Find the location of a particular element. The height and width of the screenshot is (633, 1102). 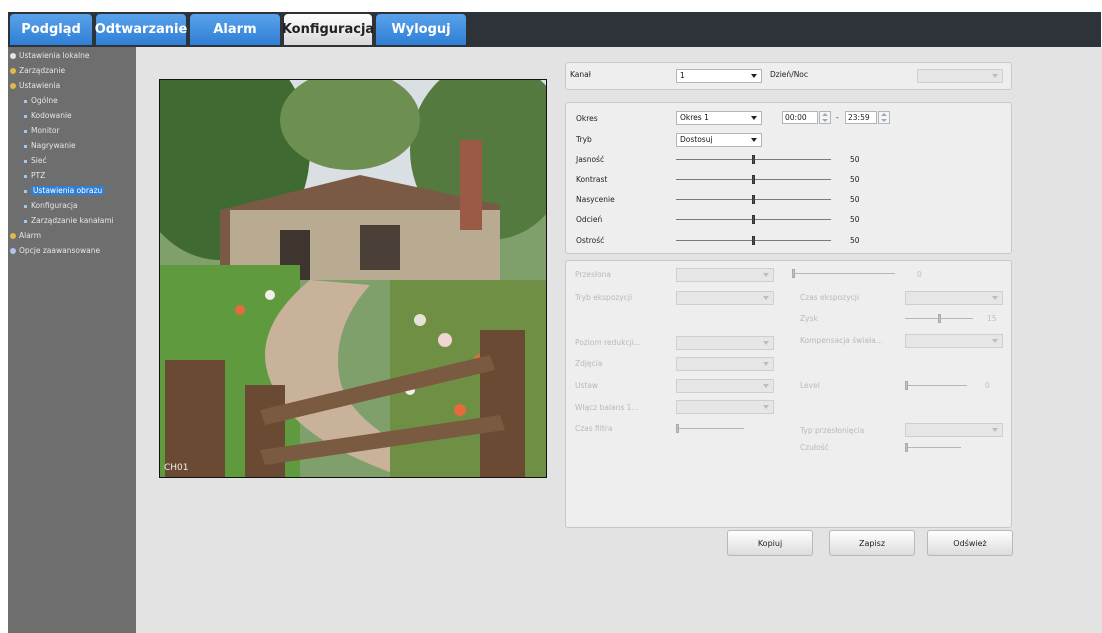

sidebar-item-monitor: Monitor is located at coordinates (34, 131).